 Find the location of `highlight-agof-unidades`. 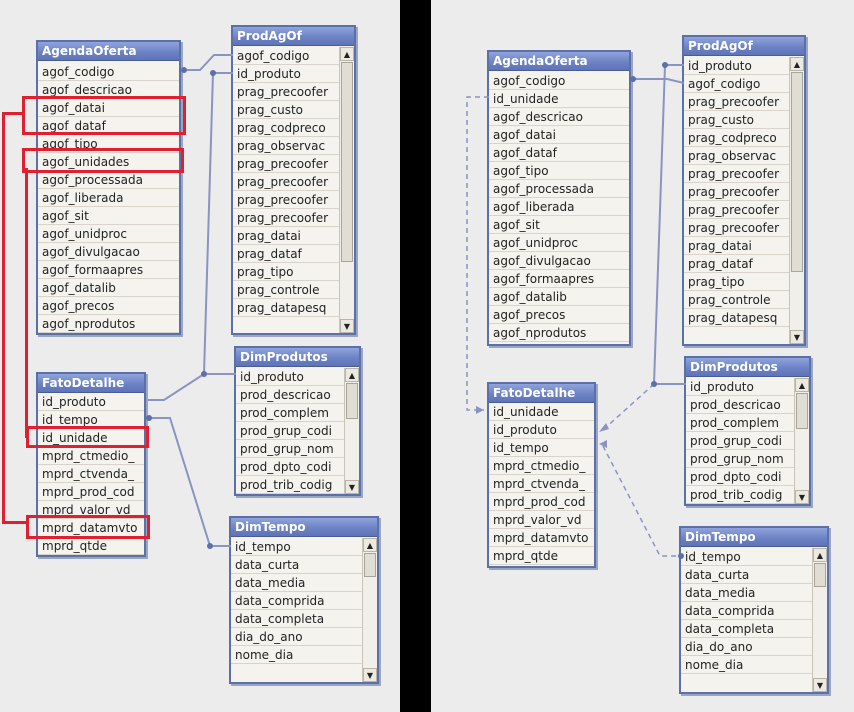

highlight-agof-unidades is located at coordinates (103, 160).